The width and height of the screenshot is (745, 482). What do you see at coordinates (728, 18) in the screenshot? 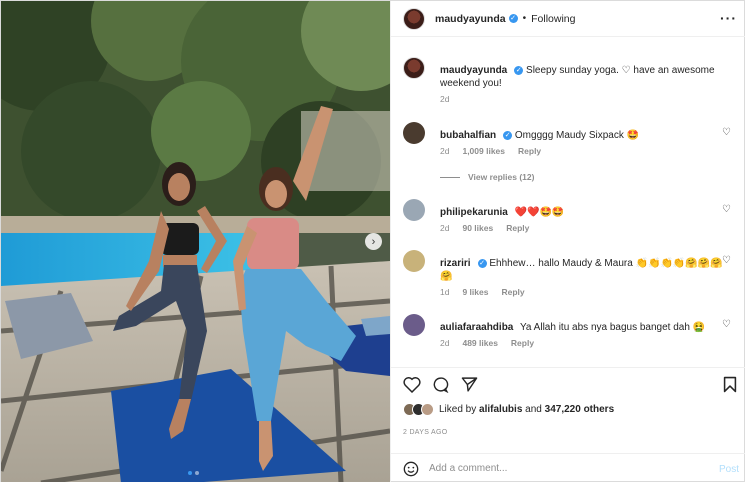
I see `more-options-icon: ···` at bounding box center [728, 18].